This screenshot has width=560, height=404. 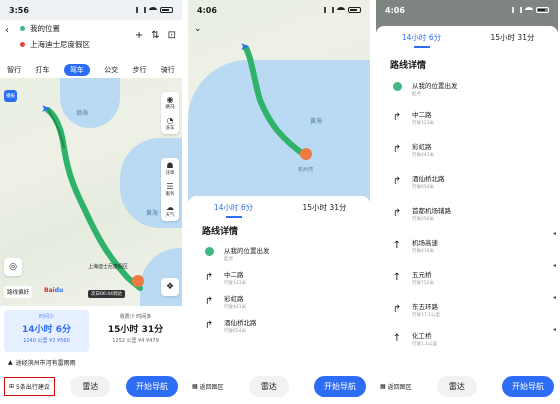 What do you see at coordinates (91, 70) in the screenshot?
I see `transport-mode-tabs: 智行 打车 驾车 公交 步行 骑行` at bounding box center [91, 70].